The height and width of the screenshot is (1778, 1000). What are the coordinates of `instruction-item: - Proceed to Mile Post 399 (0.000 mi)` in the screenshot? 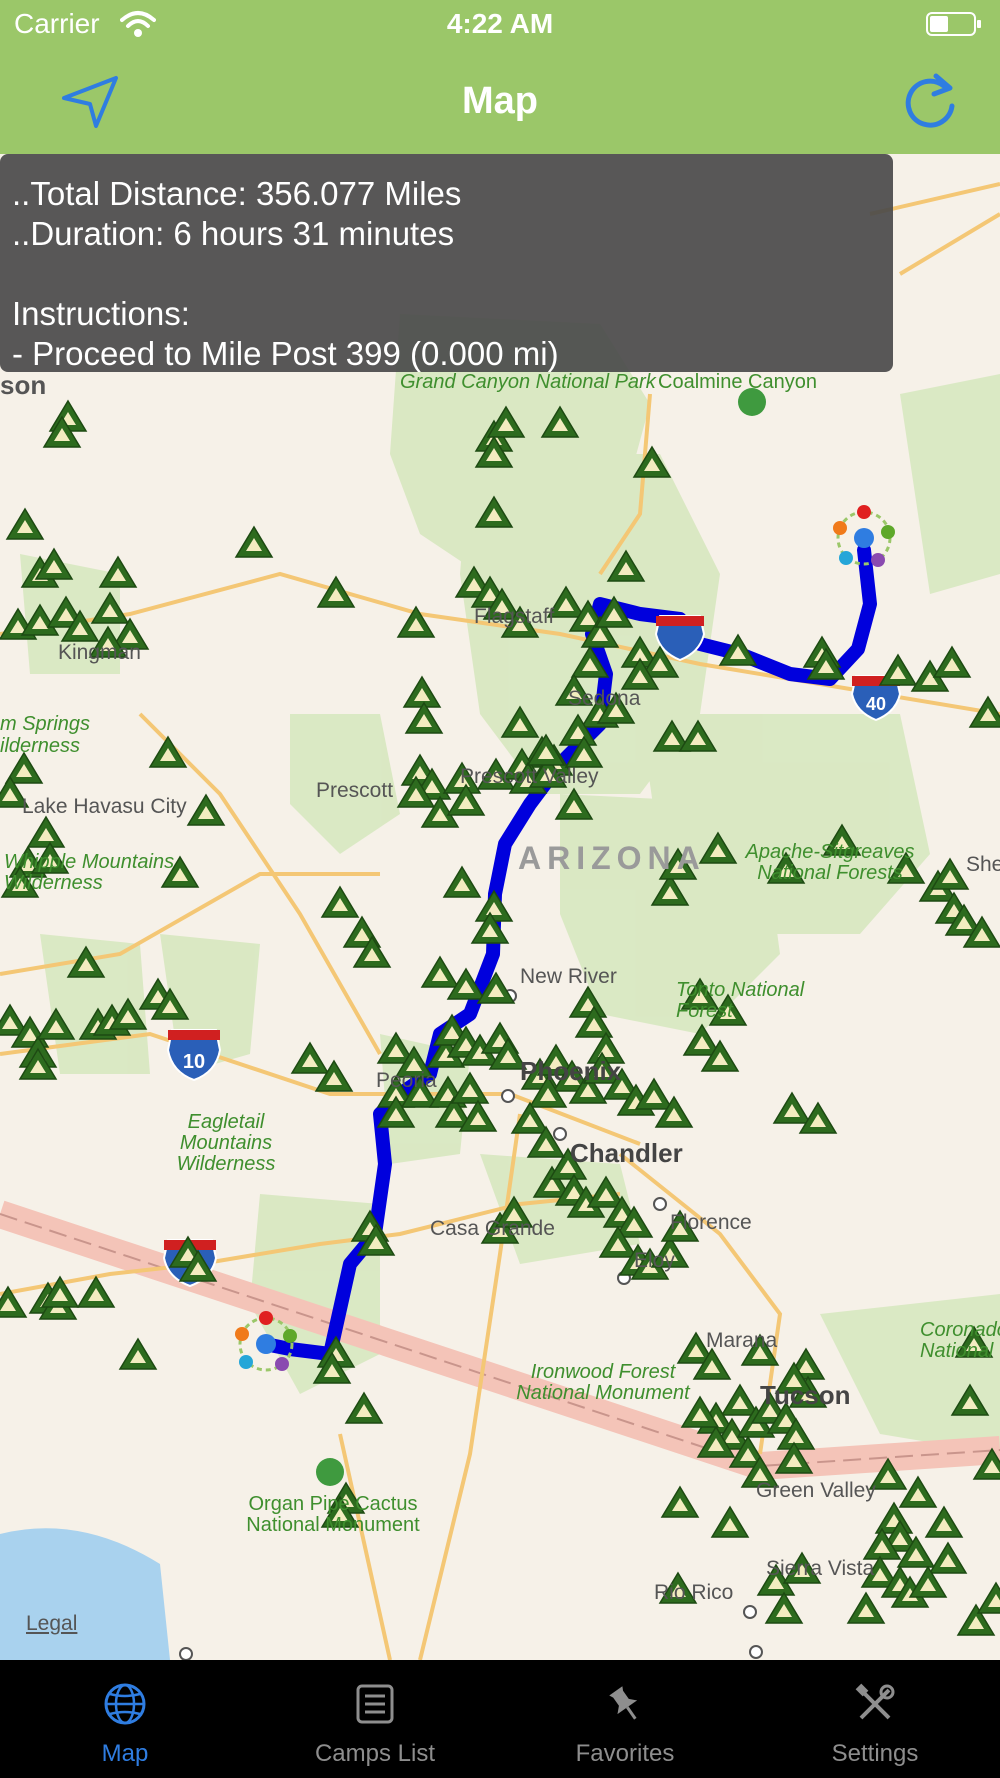 It's located at (285, 353).